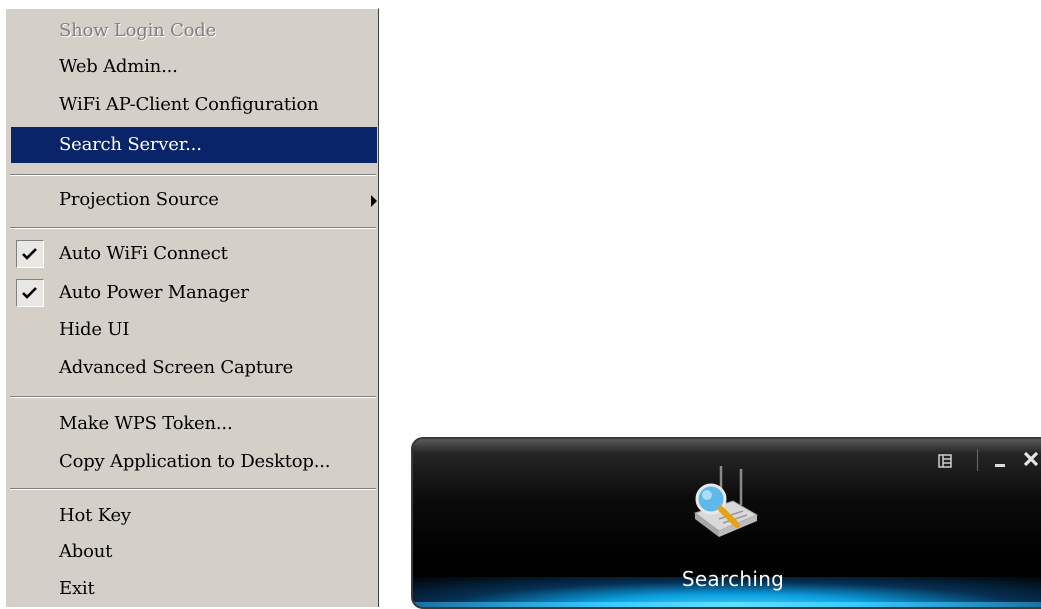 This screenshot has width=1041, height=609. I want to click on menu-item-about: About, so click(194, 552).